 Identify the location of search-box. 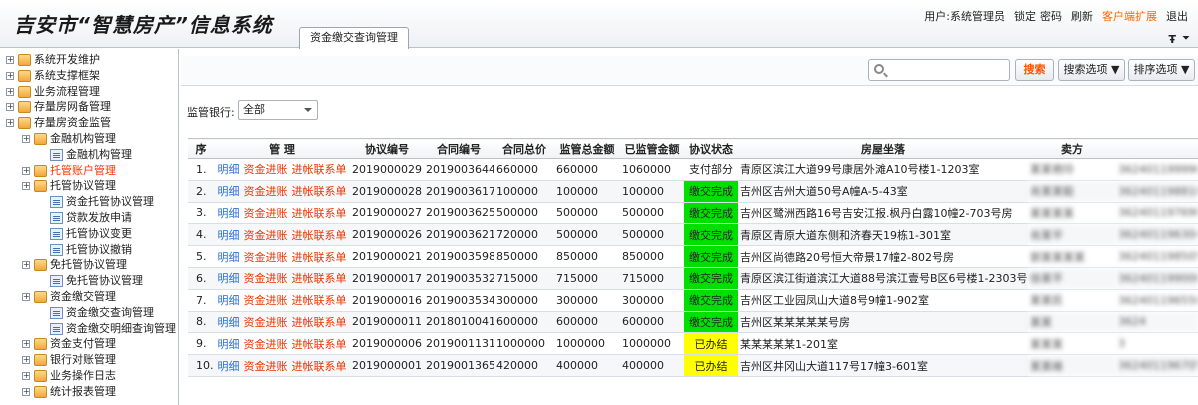
(939, 70).